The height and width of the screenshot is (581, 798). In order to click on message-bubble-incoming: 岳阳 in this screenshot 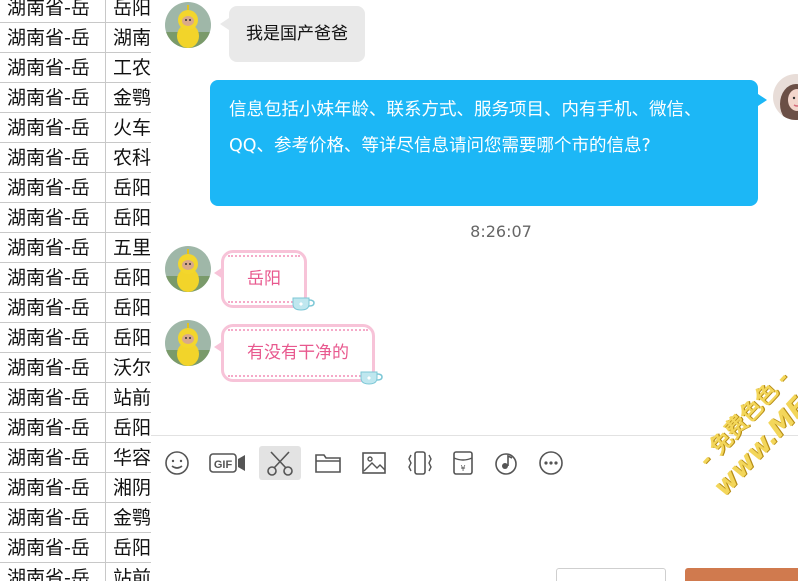, I will do `click(264, 280)`.